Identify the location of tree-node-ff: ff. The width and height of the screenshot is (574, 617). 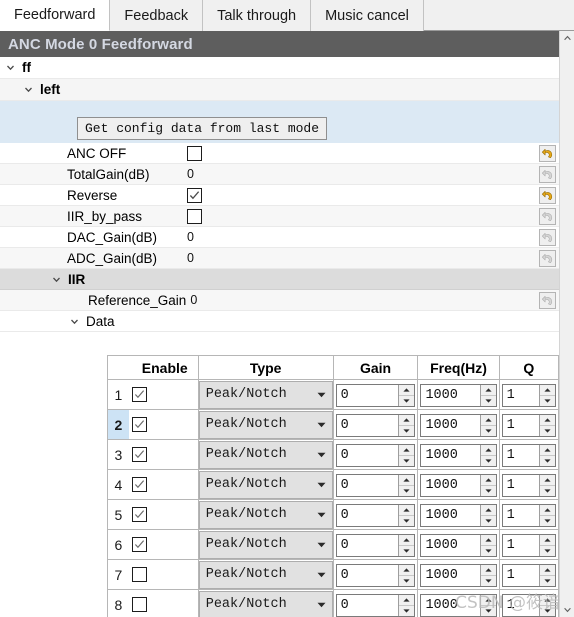
(279, 68).